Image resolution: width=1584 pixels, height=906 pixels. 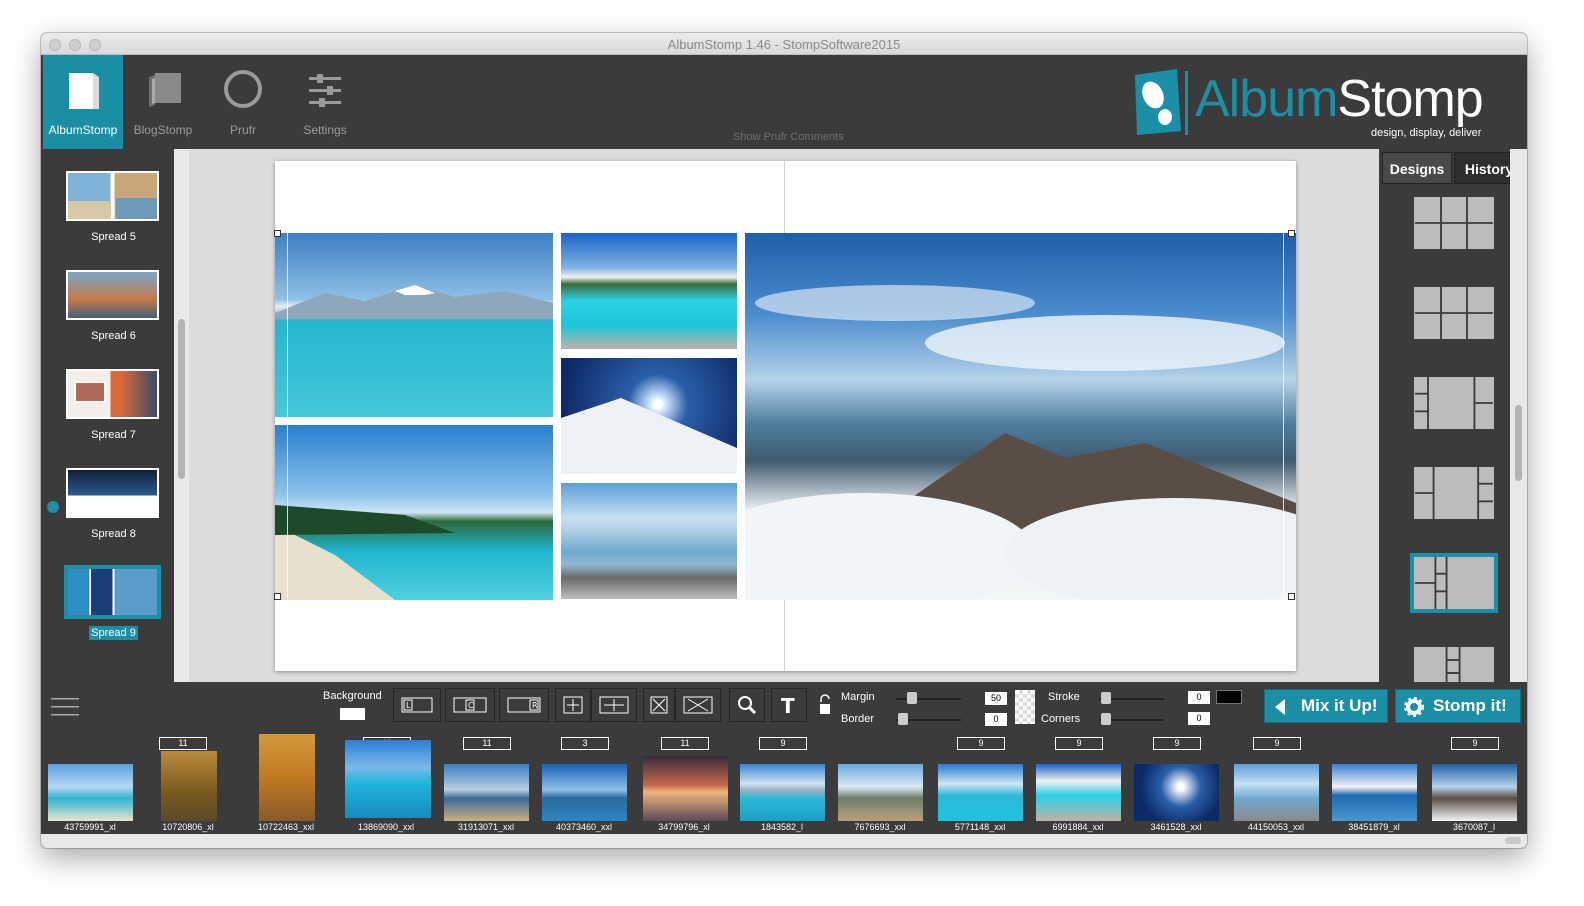 I want to click on nav-albumstomp: AlbumStomp, so click(x=83, y=102).